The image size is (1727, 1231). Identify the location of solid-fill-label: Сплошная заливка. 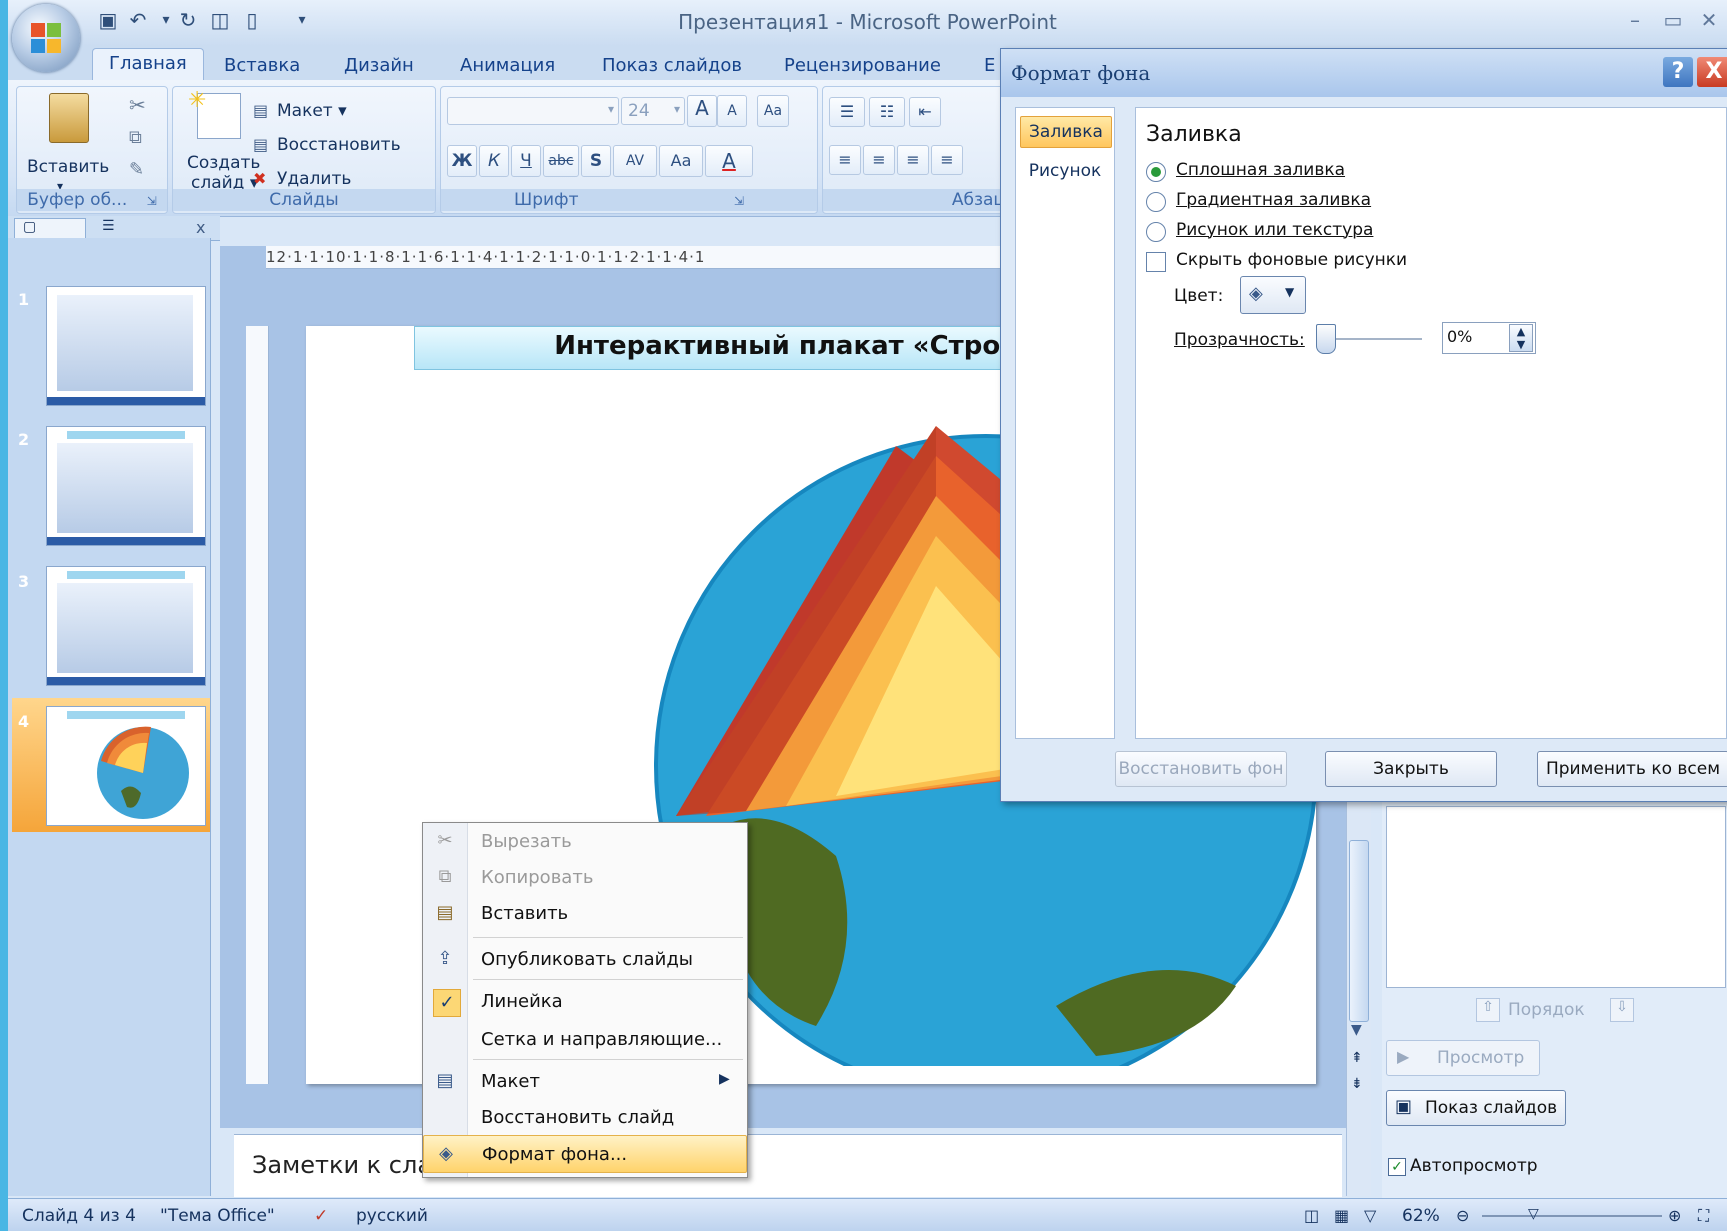
(1260, 170).